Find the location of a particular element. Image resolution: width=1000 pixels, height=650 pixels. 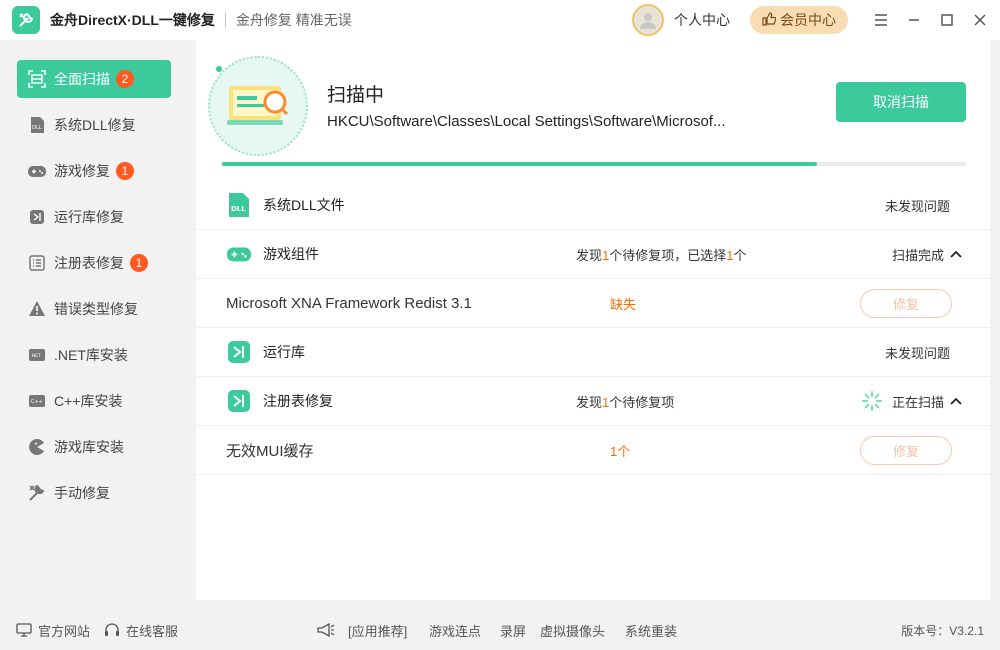

sidebar-item-manual-repair: 手动修复 is located at coordinates (94, 493).